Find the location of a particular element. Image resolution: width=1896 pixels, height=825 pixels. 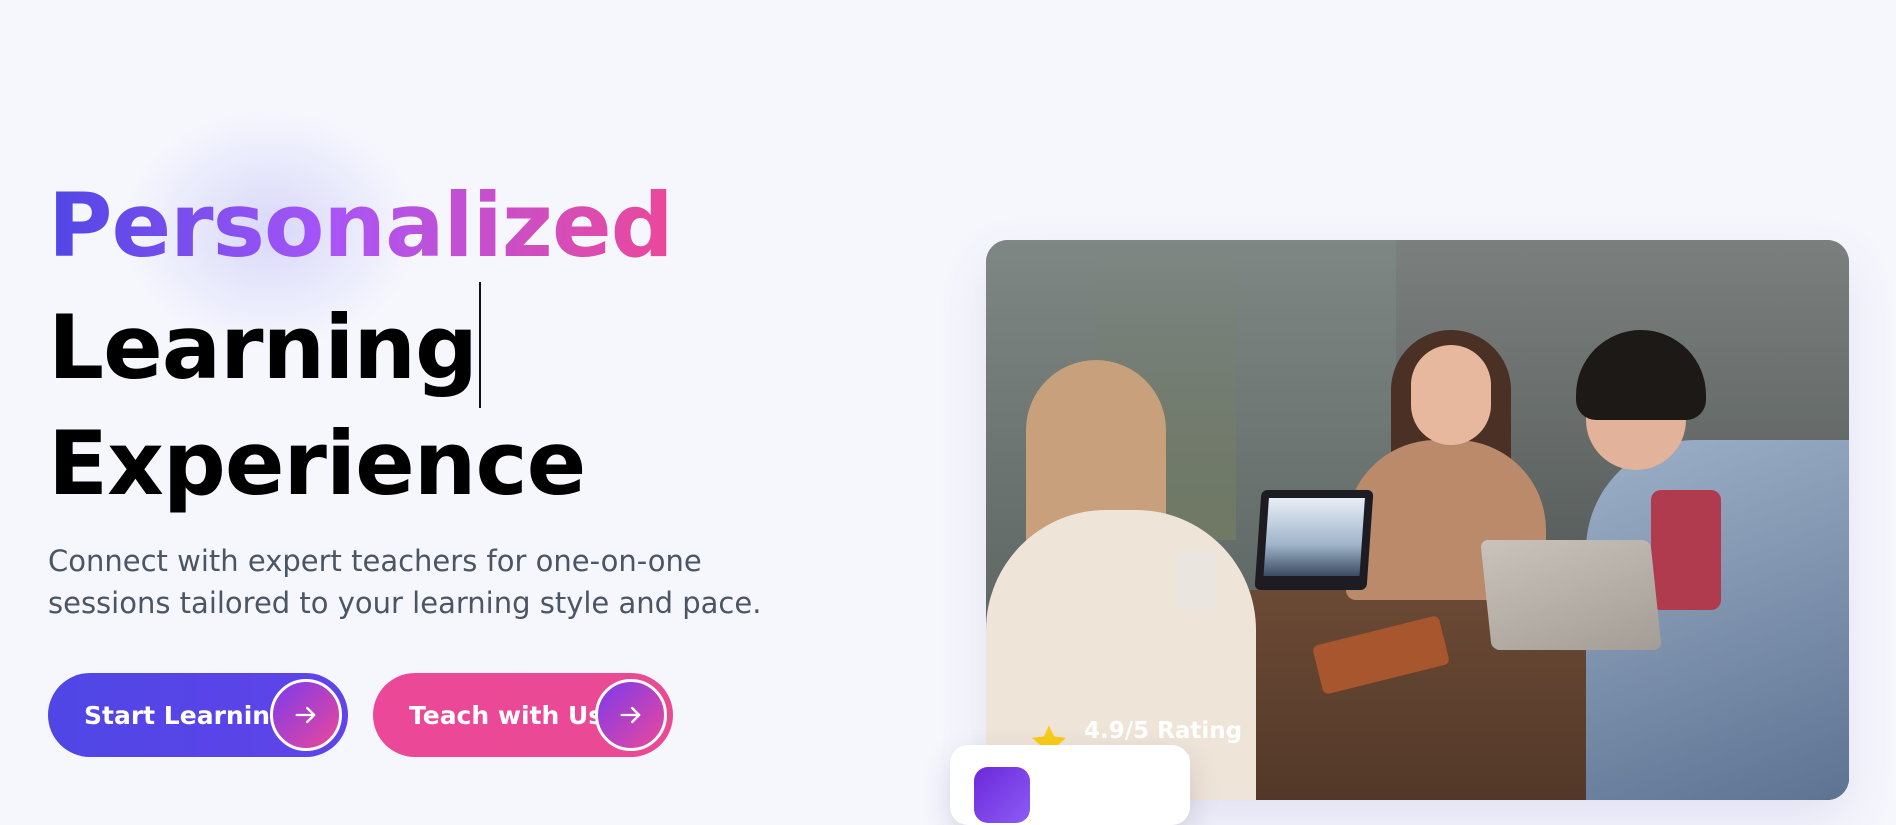

hero-title-line-3: Experience is located at coordinates (317, 463).